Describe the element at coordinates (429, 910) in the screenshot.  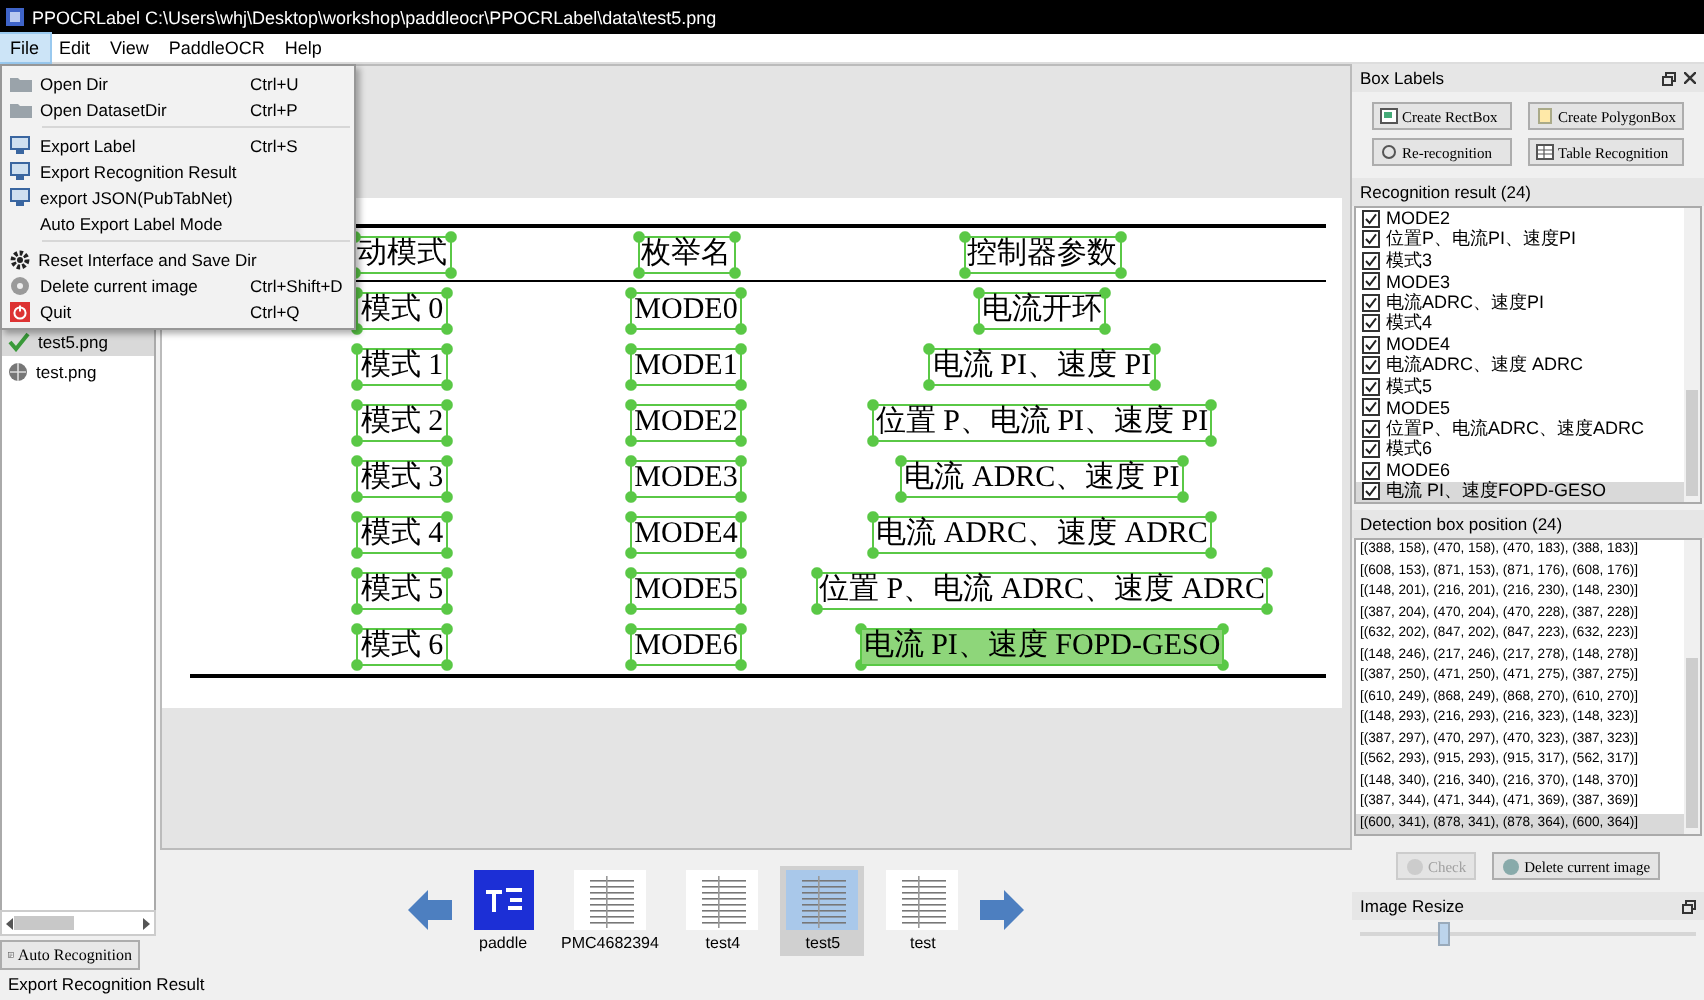
I see `previous-arrow-icon` at that location.